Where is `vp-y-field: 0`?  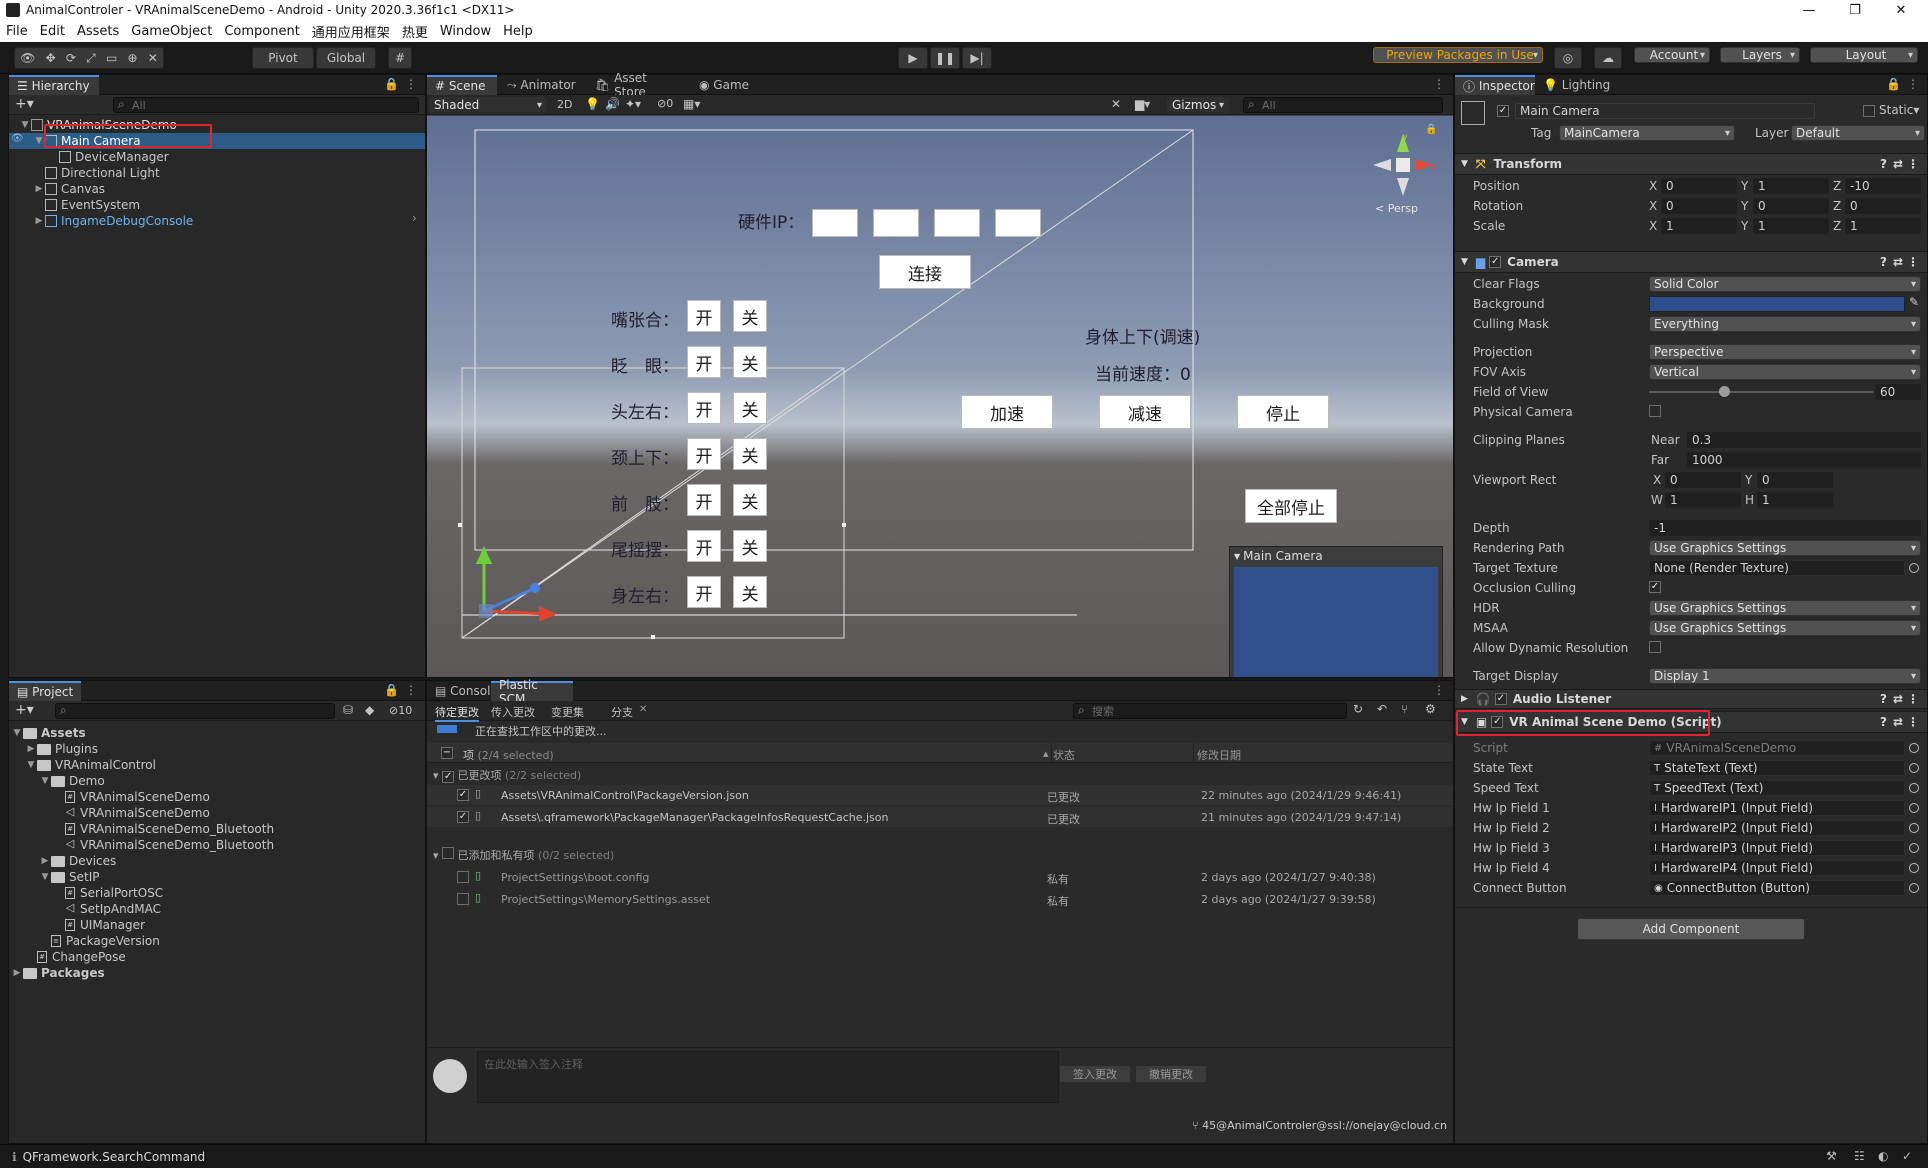
vp-y-field: 0 is located at coordinates (1795, 480).